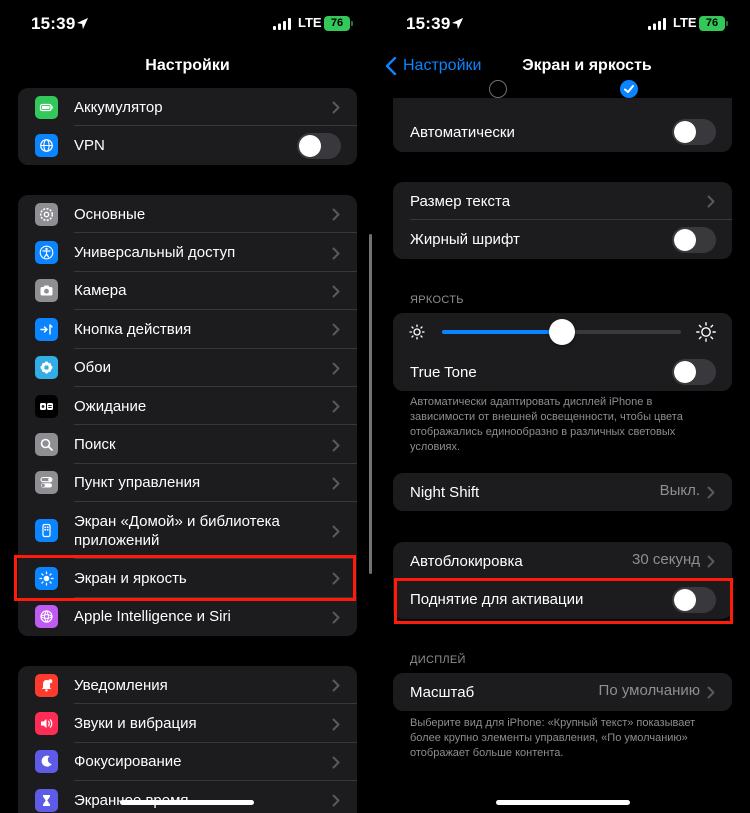 Image resolution: width=750 pixels, height=813 pixels. I want to click on zoom-row: Масштаб По умолчанию, so click(562, 692).